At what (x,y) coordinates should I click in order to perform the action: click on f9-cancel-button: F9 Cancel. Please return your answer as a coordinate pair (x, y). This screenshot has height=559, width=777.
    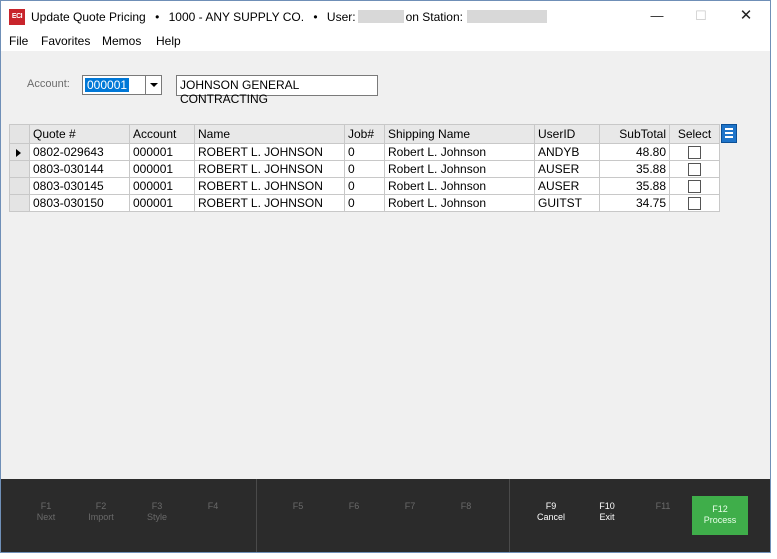
    Looking at the image, I should click on (551, 512).